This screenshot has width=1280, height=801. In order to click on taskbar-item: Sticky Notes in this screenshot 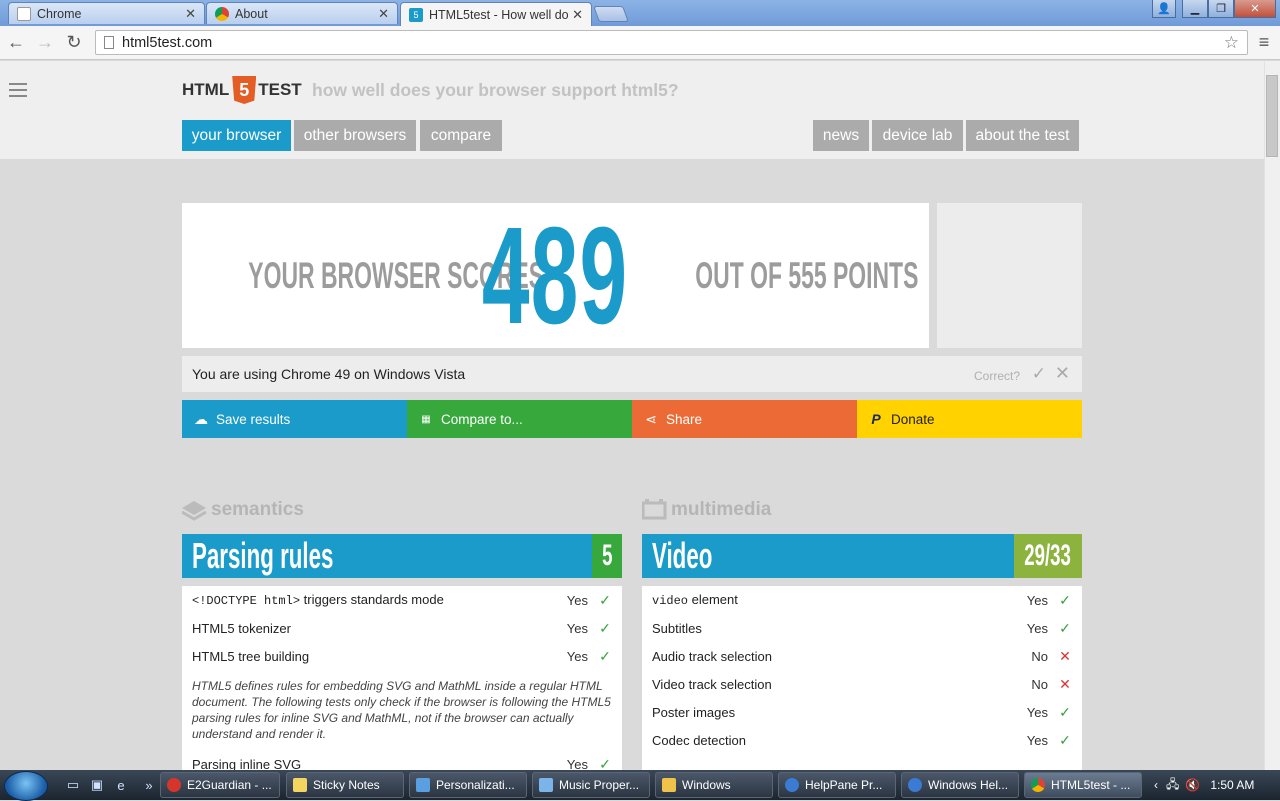, I will do `click(345, 785)`.